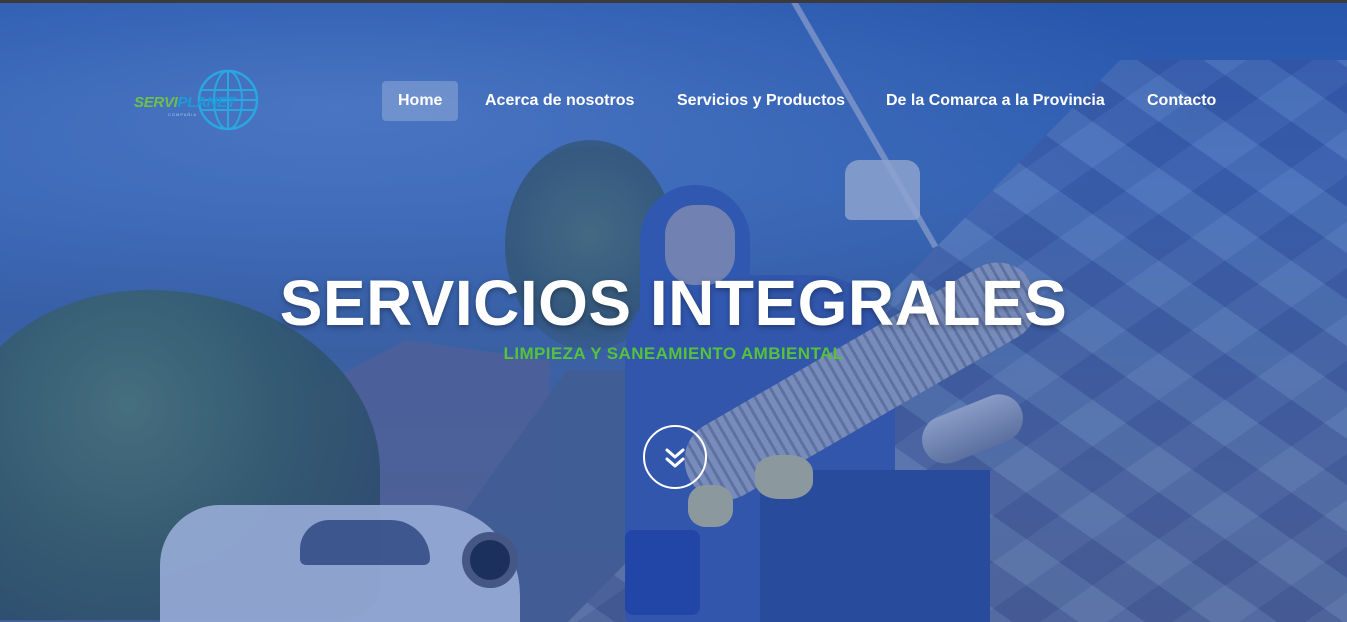 The width and height of the screenshot is (1347, 622). I want to click on nav-item-acerca: Acerca de nosotros, so click(559, 101).